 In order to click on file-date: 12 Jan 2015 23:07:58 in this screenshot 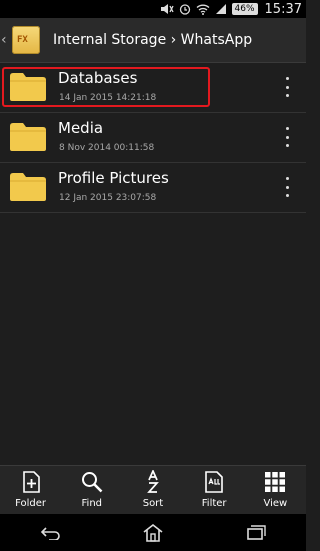, I will do `click(108, 198)`.